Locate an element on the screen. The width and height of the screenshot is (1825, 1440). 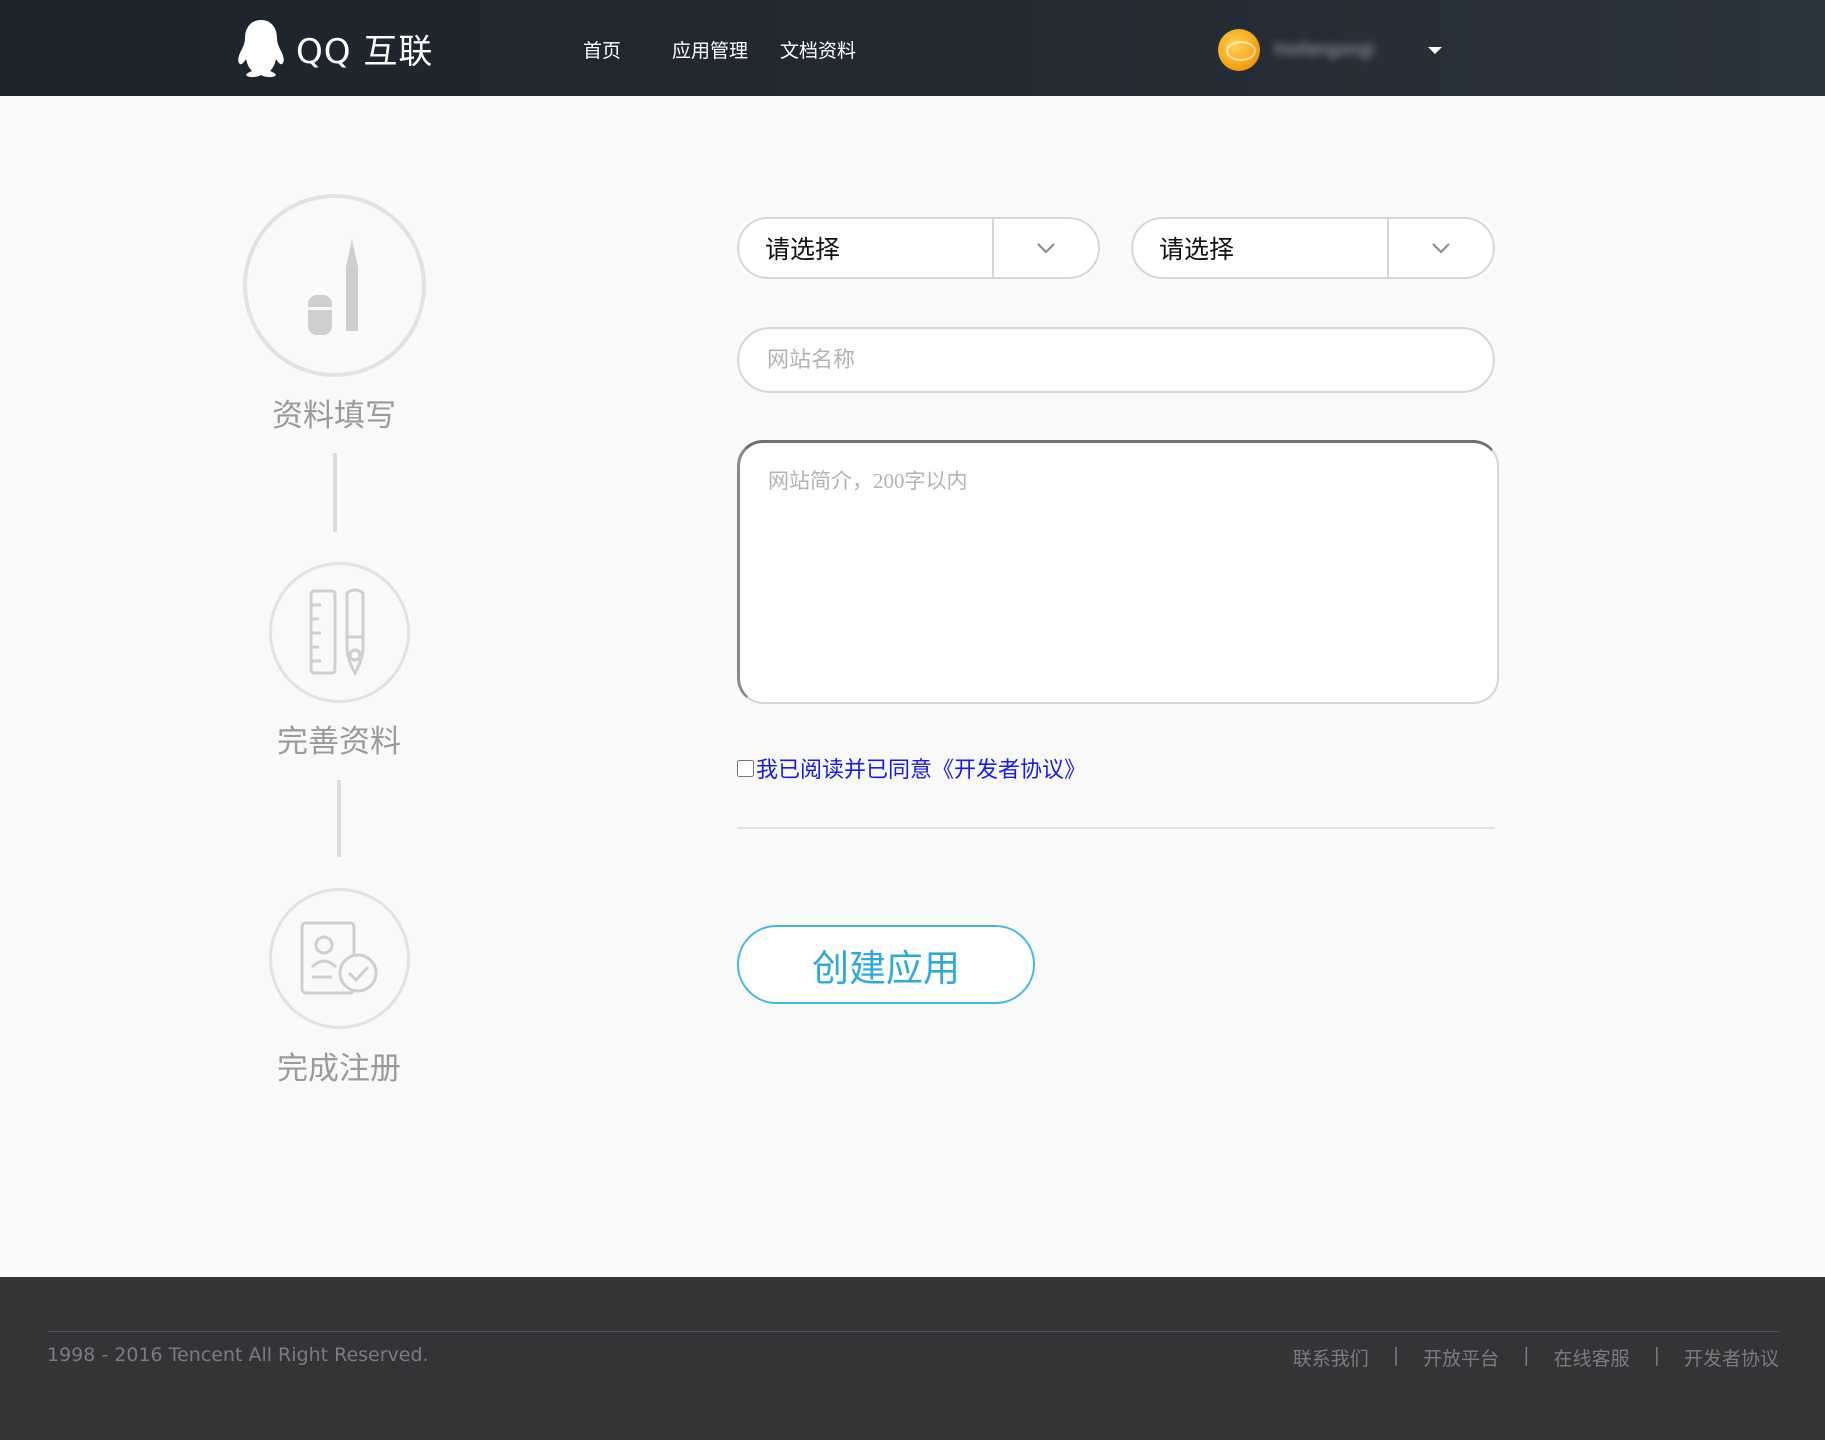
username: hiofangongi is located at coordinates (1324, 50).